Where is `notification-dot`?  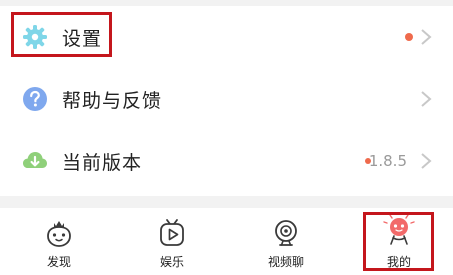 notification-dot is located at coordinates (409, 37).